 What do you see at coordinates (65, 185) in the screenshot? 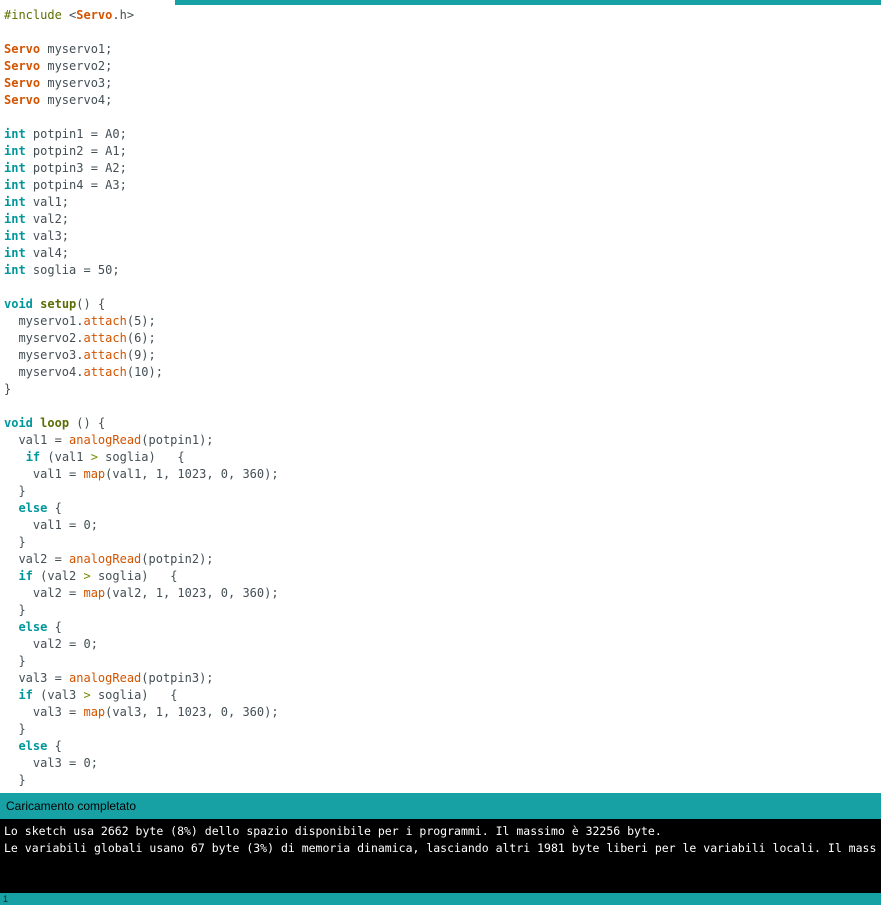
I see `code-line: int potpin4 = A3;` at bounding box center [65, 185].